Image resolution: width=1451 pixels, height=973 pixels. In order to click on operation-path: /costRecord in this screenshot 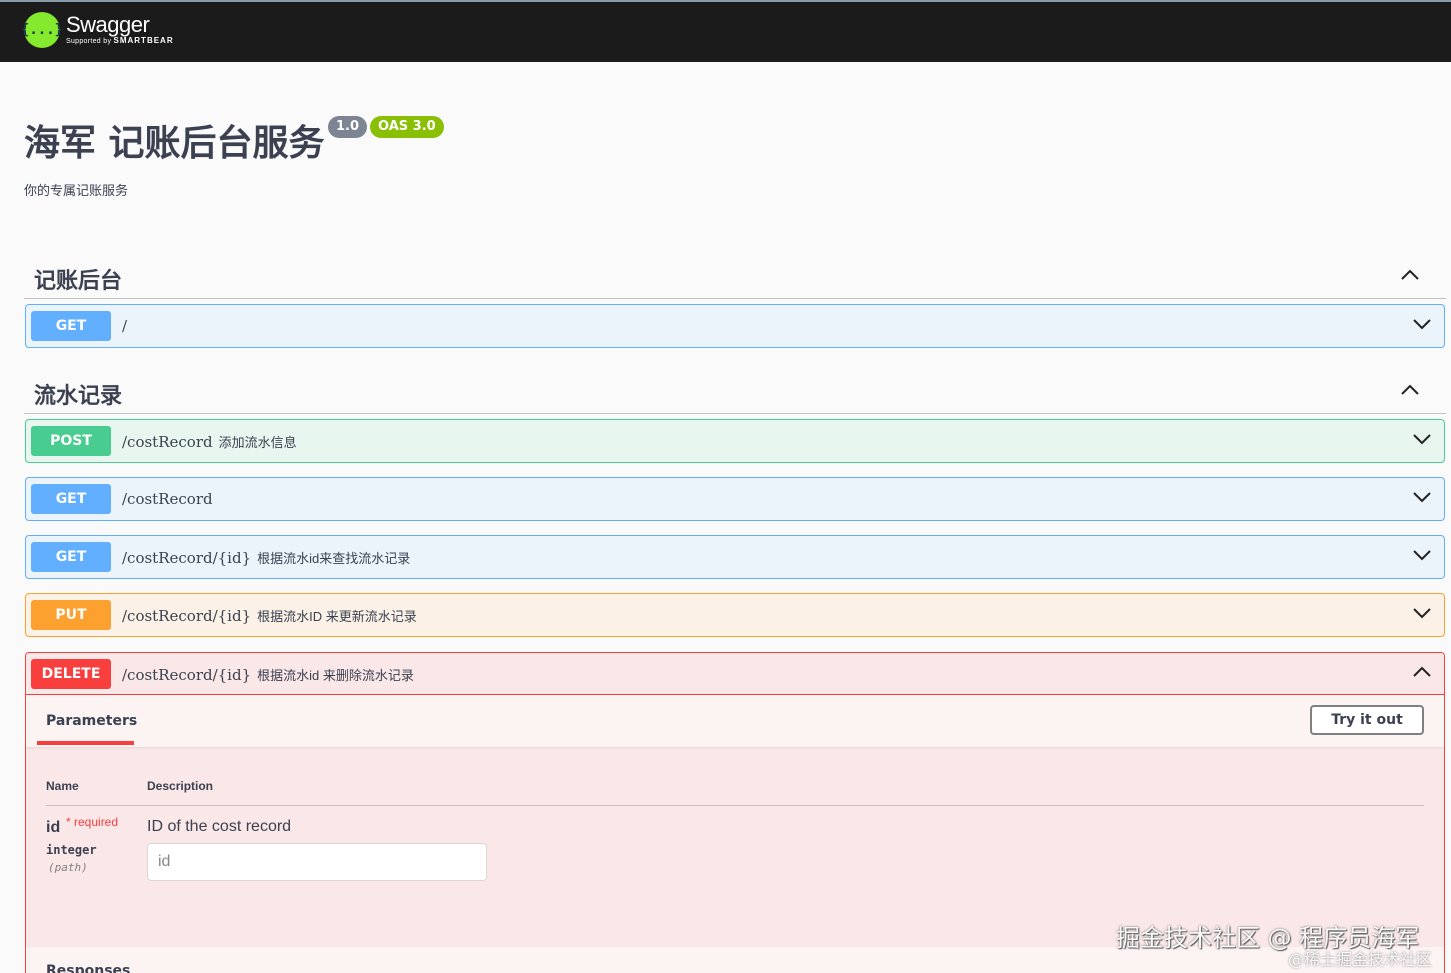, I will do `click(167, 499)`.